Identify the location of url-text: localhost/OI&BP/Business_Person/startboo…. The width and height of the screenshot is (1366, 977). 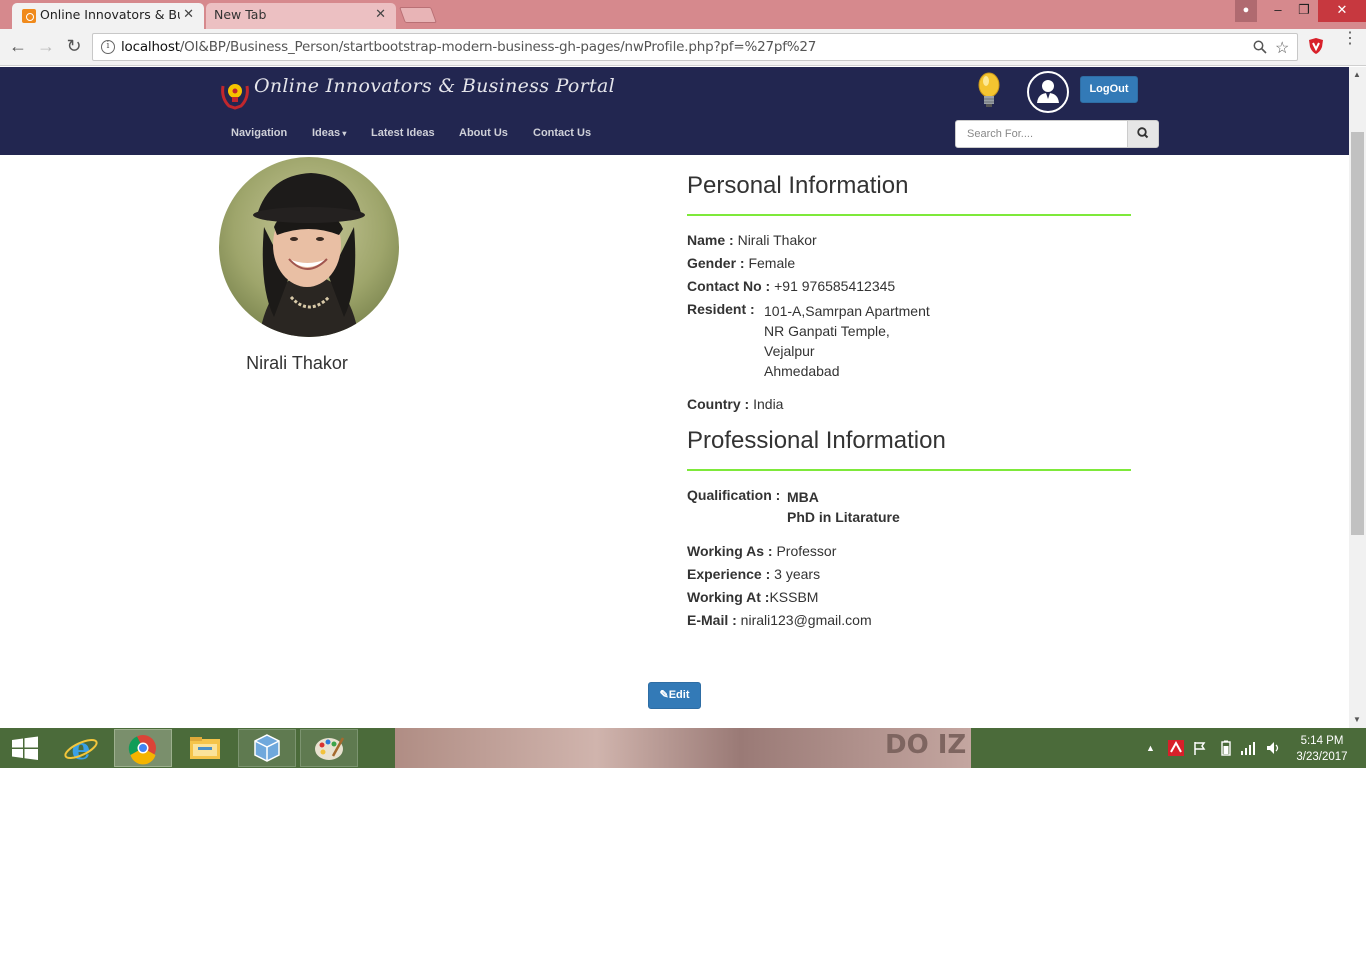
(468, 47).